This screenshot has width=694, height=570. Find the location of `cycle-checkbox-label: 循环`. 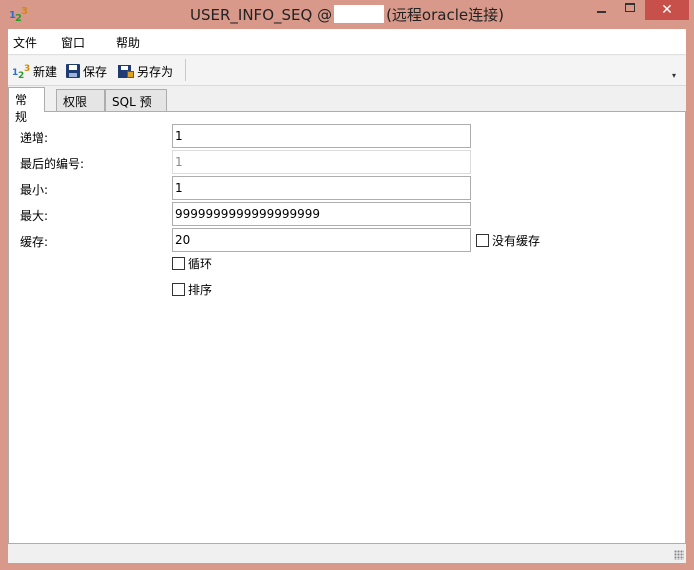

cycle-checkbox-label: 循环 is located at coordinates (200, 264).